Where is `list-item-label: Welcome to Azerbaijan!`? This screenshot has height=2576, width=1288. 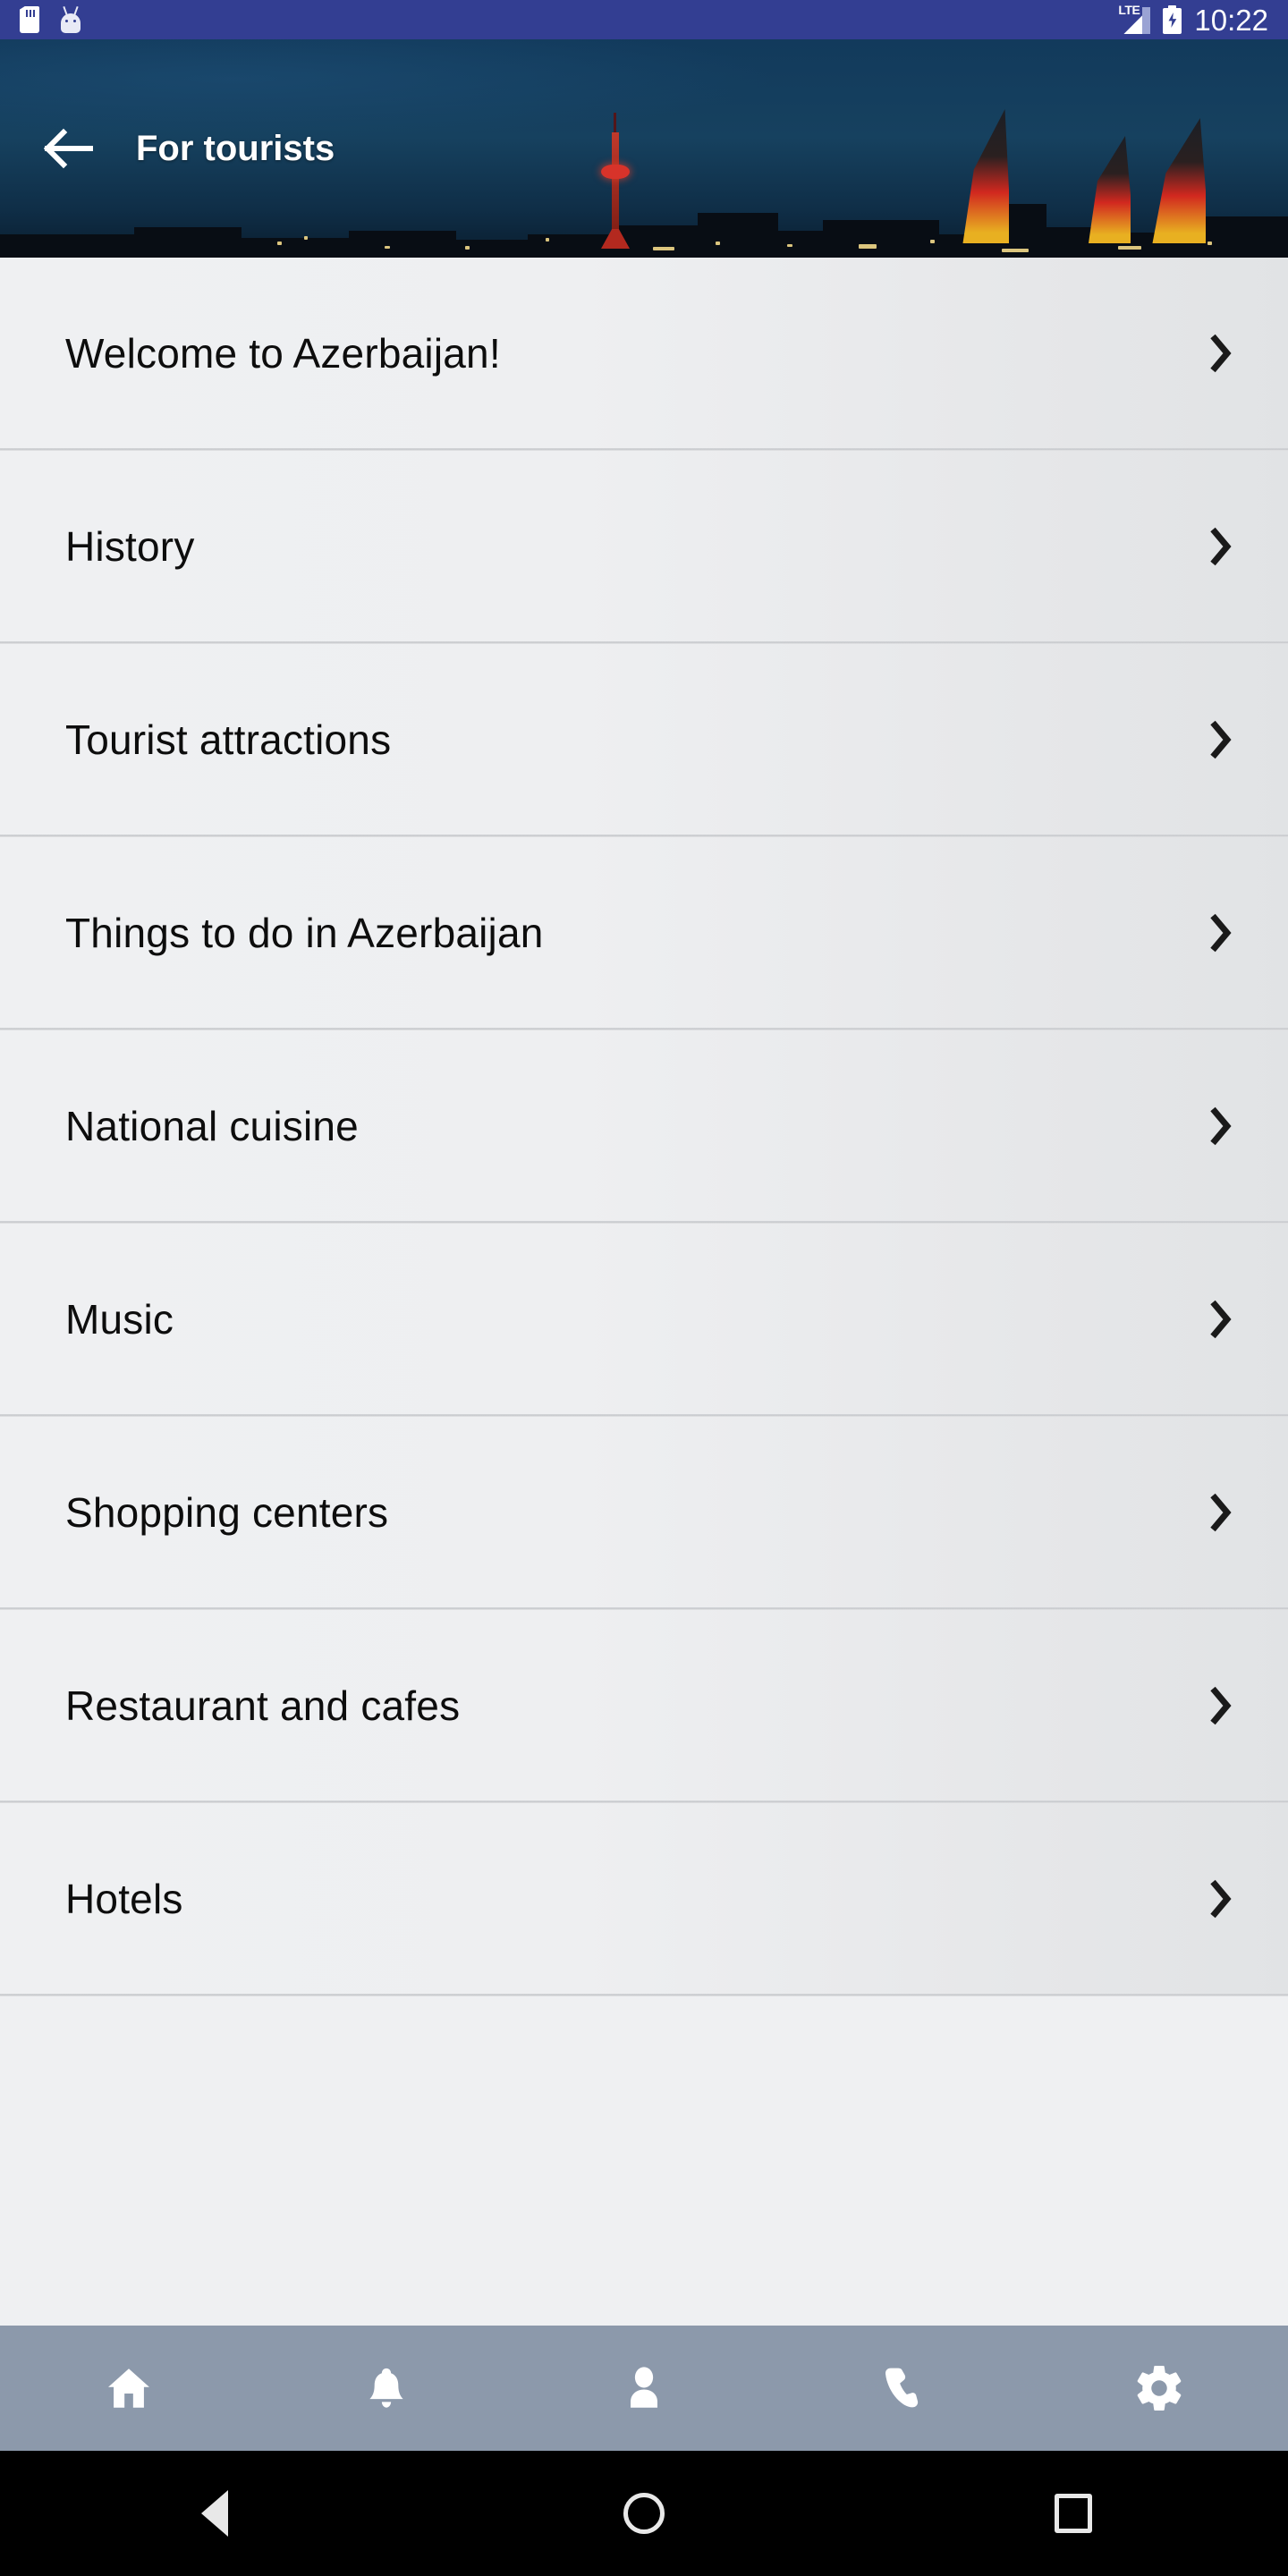 list-item-label: Welcome to Azerbaijan! is located at coordinates (283, 353).